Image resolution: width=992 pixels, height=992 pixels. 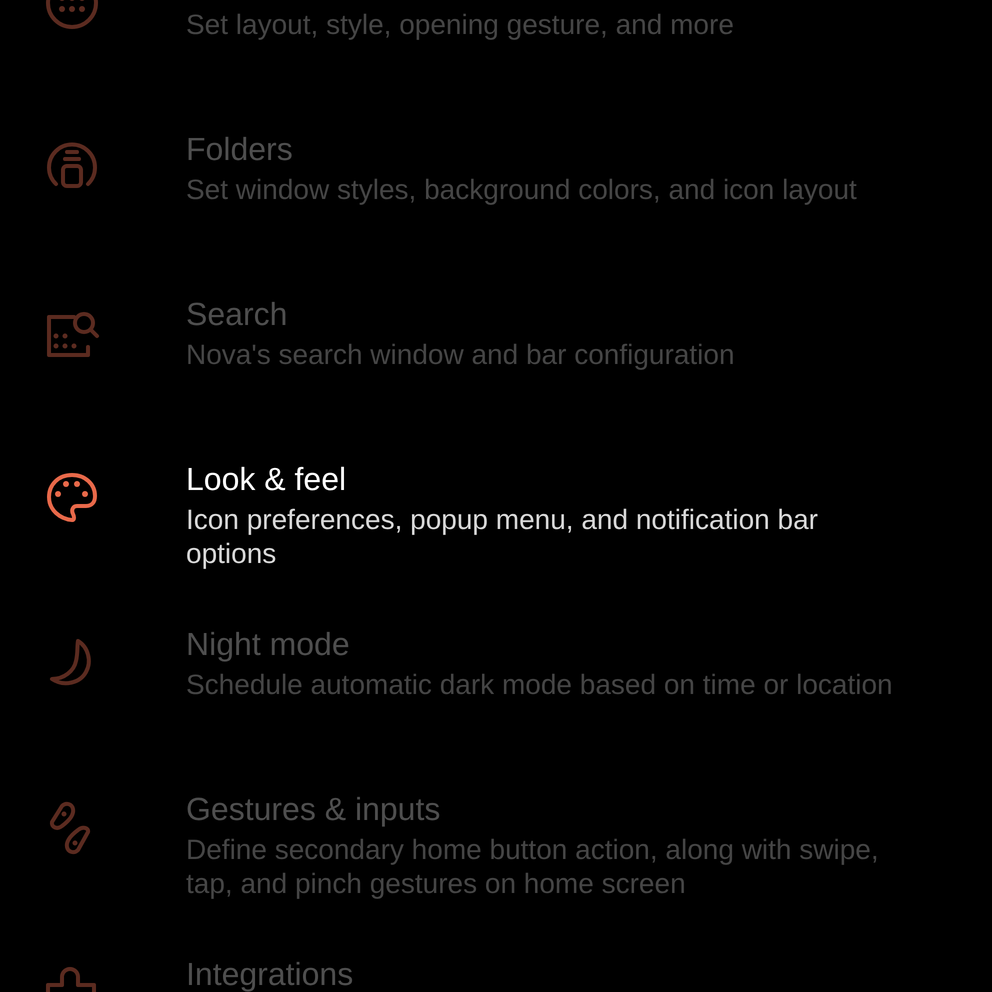 I want to click on item-title: Gestures & inputs, so click(x=314, y=809).